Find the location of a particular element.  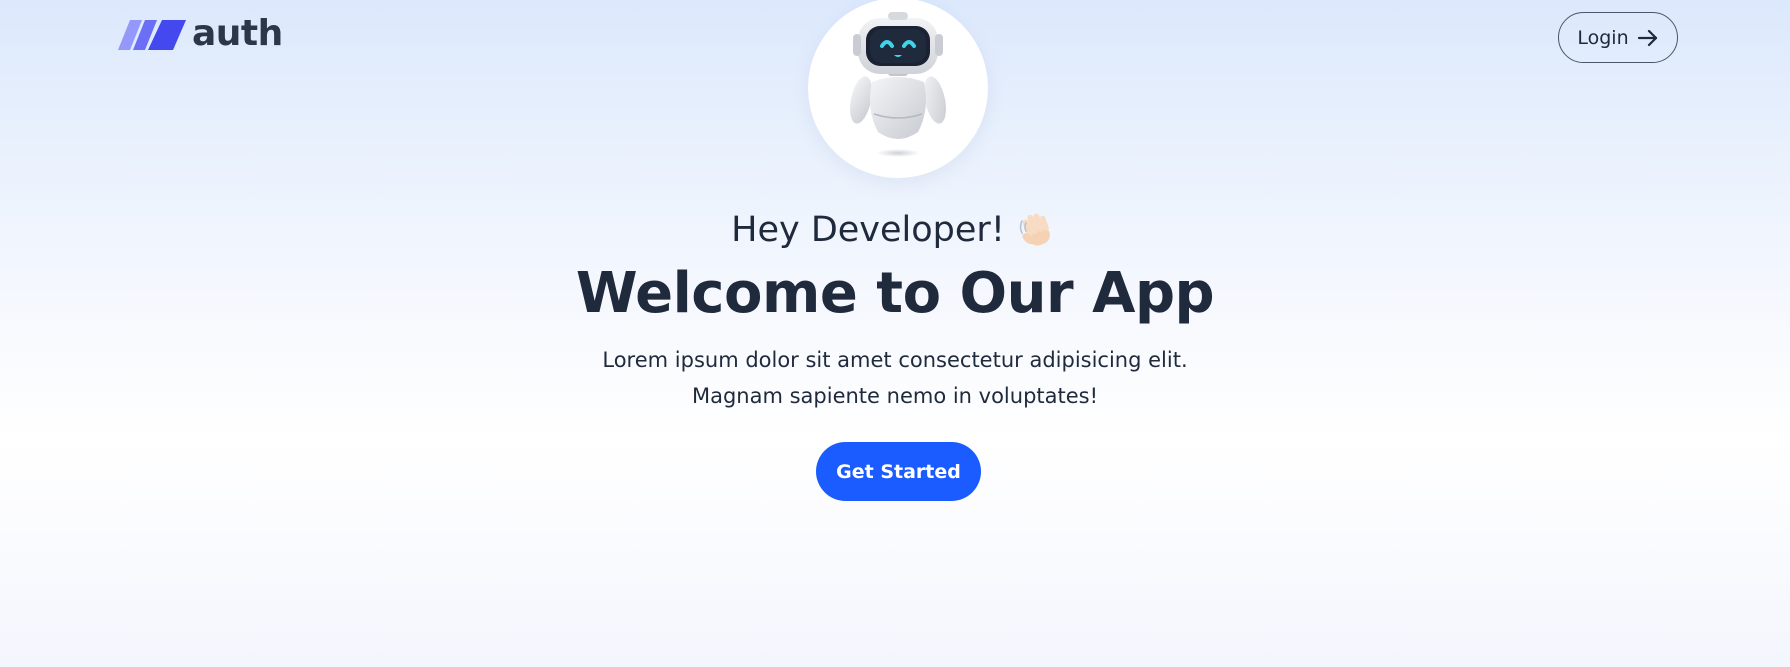

page-title: Welcome to Our App is located at coordinates (895, 293).